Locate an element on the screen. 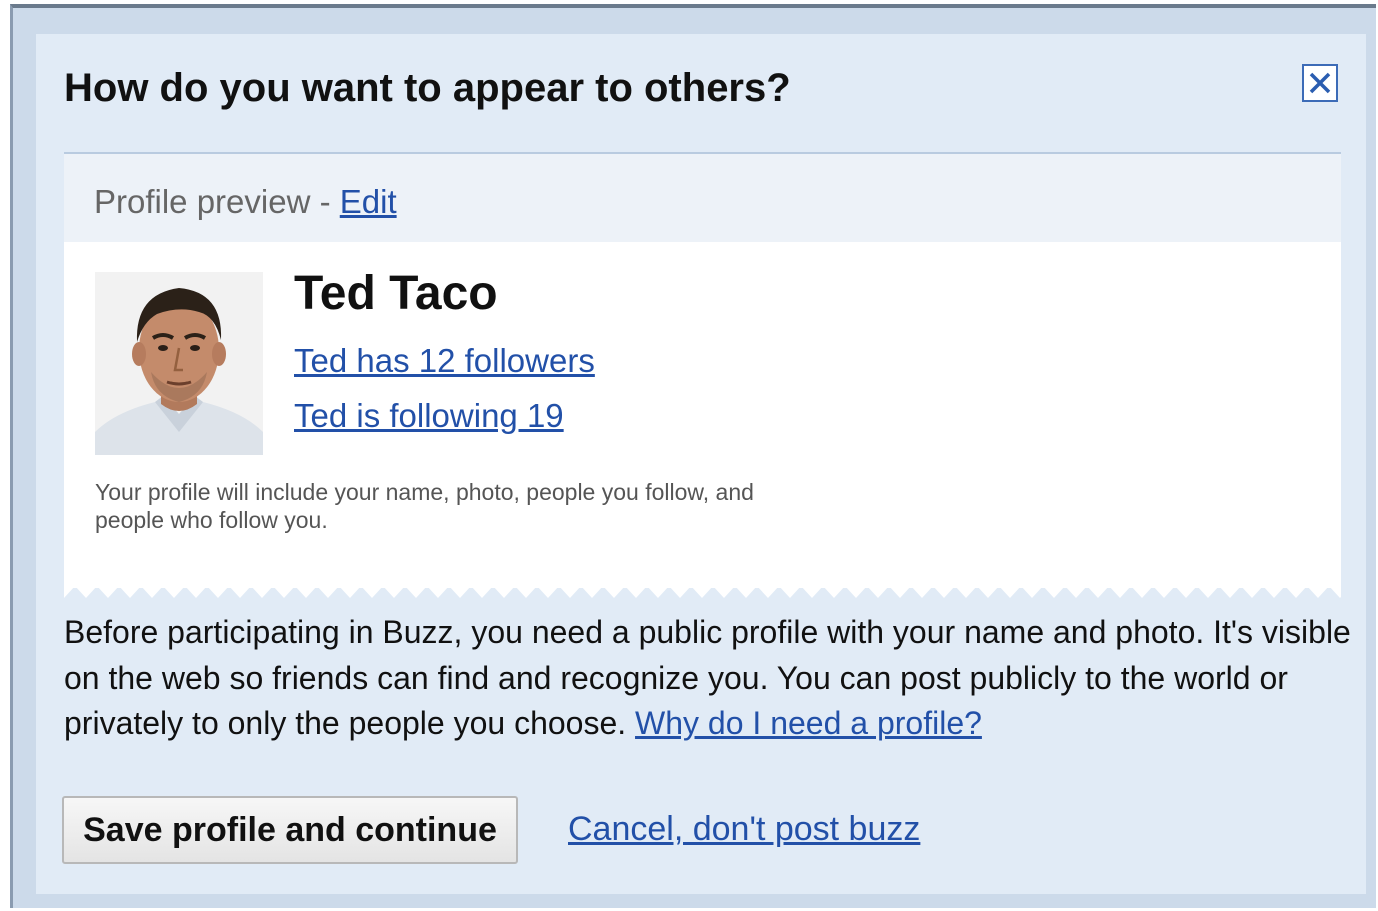 The image size is (1378, 911). following-link: Ted is following 19 is located at coordinates (429, 416).